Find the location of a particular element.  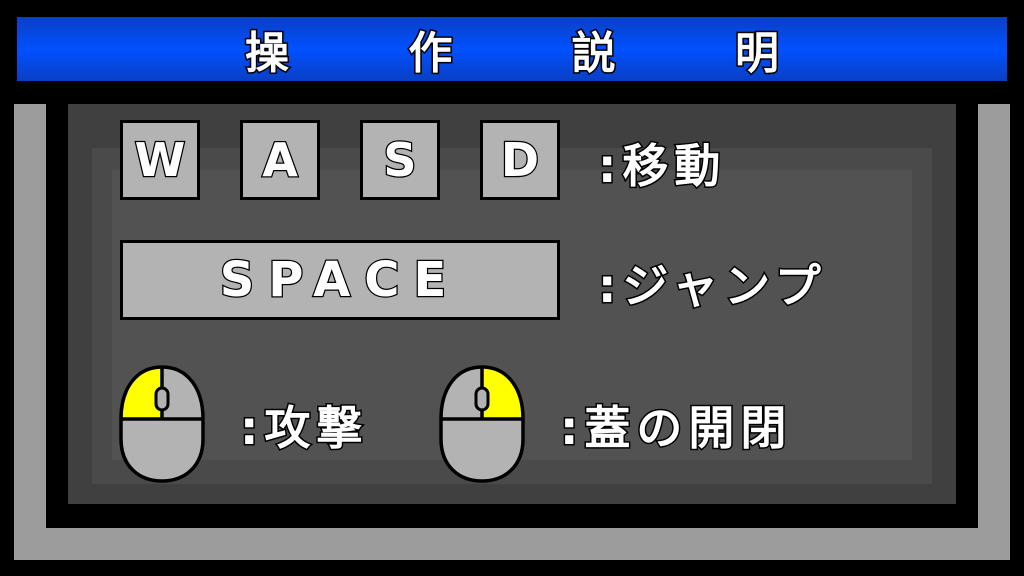

lid-label: :蓋の開閉 is located at coordinates (675, 428).